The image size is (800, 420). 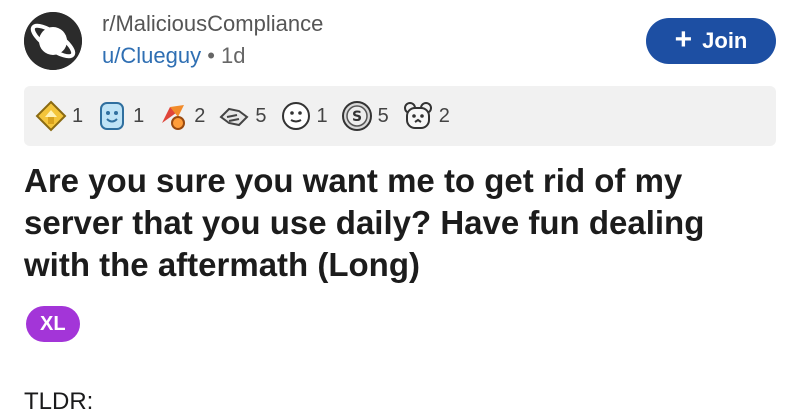 I want to click on award-item: 5, so click(x=242, y=116).